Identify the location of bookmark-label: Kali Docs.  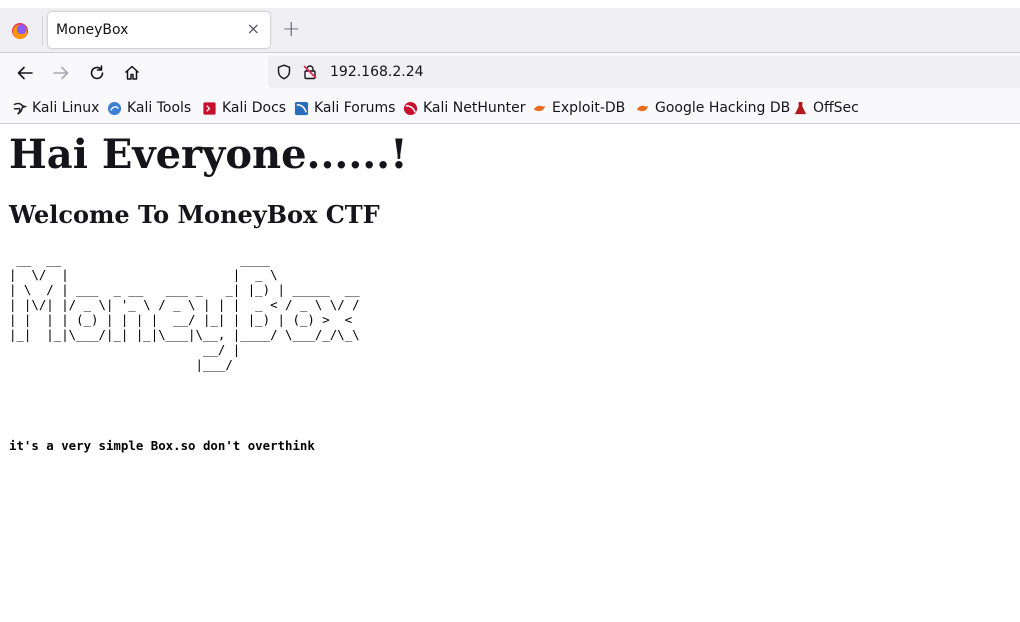
(254, 108).